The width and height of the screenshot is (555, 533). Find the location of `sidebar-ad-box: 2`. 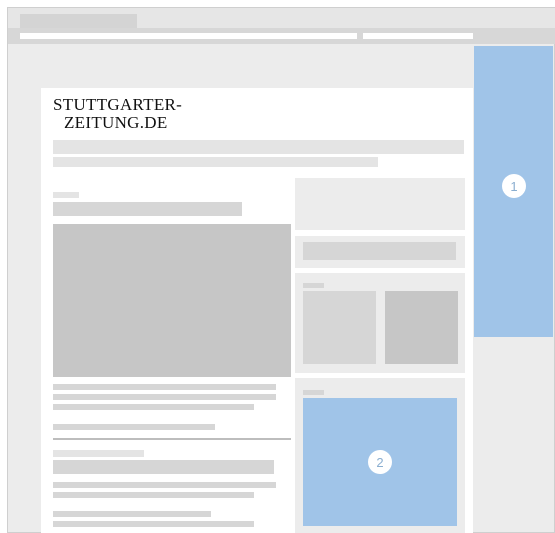

sidebar-ad-box: 2 is located at coordinates (380, 455).